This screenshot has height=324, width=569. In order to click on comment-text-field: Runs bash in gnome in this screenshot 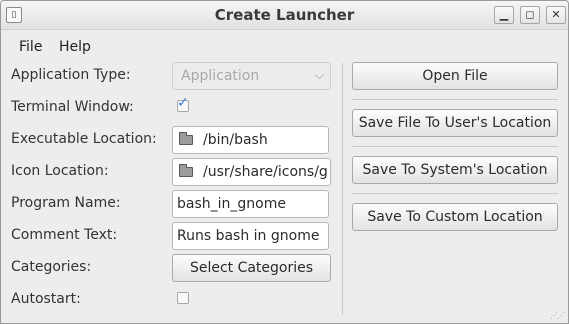, I will do `click(250, 236)`.